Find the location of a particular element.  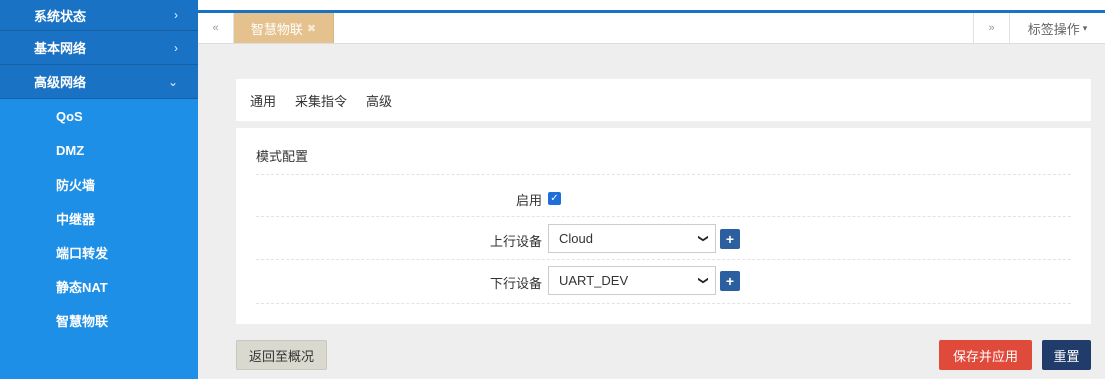

tab-advanced: 高级 is located at coordinates (379, 100).